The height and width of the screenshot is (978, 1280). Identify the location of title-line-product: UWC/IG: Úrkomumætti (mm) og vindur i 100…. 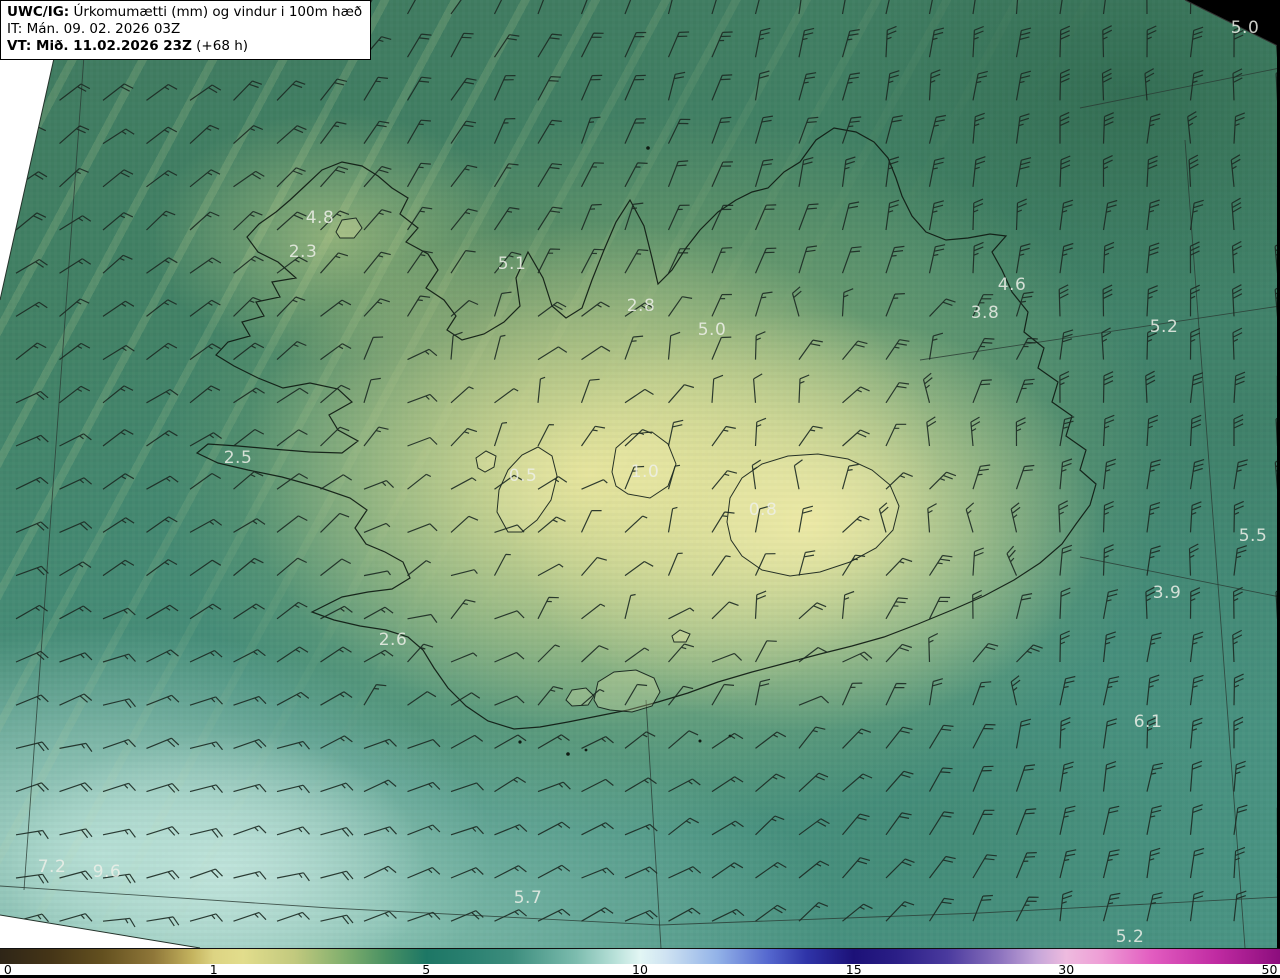
(184, 12).